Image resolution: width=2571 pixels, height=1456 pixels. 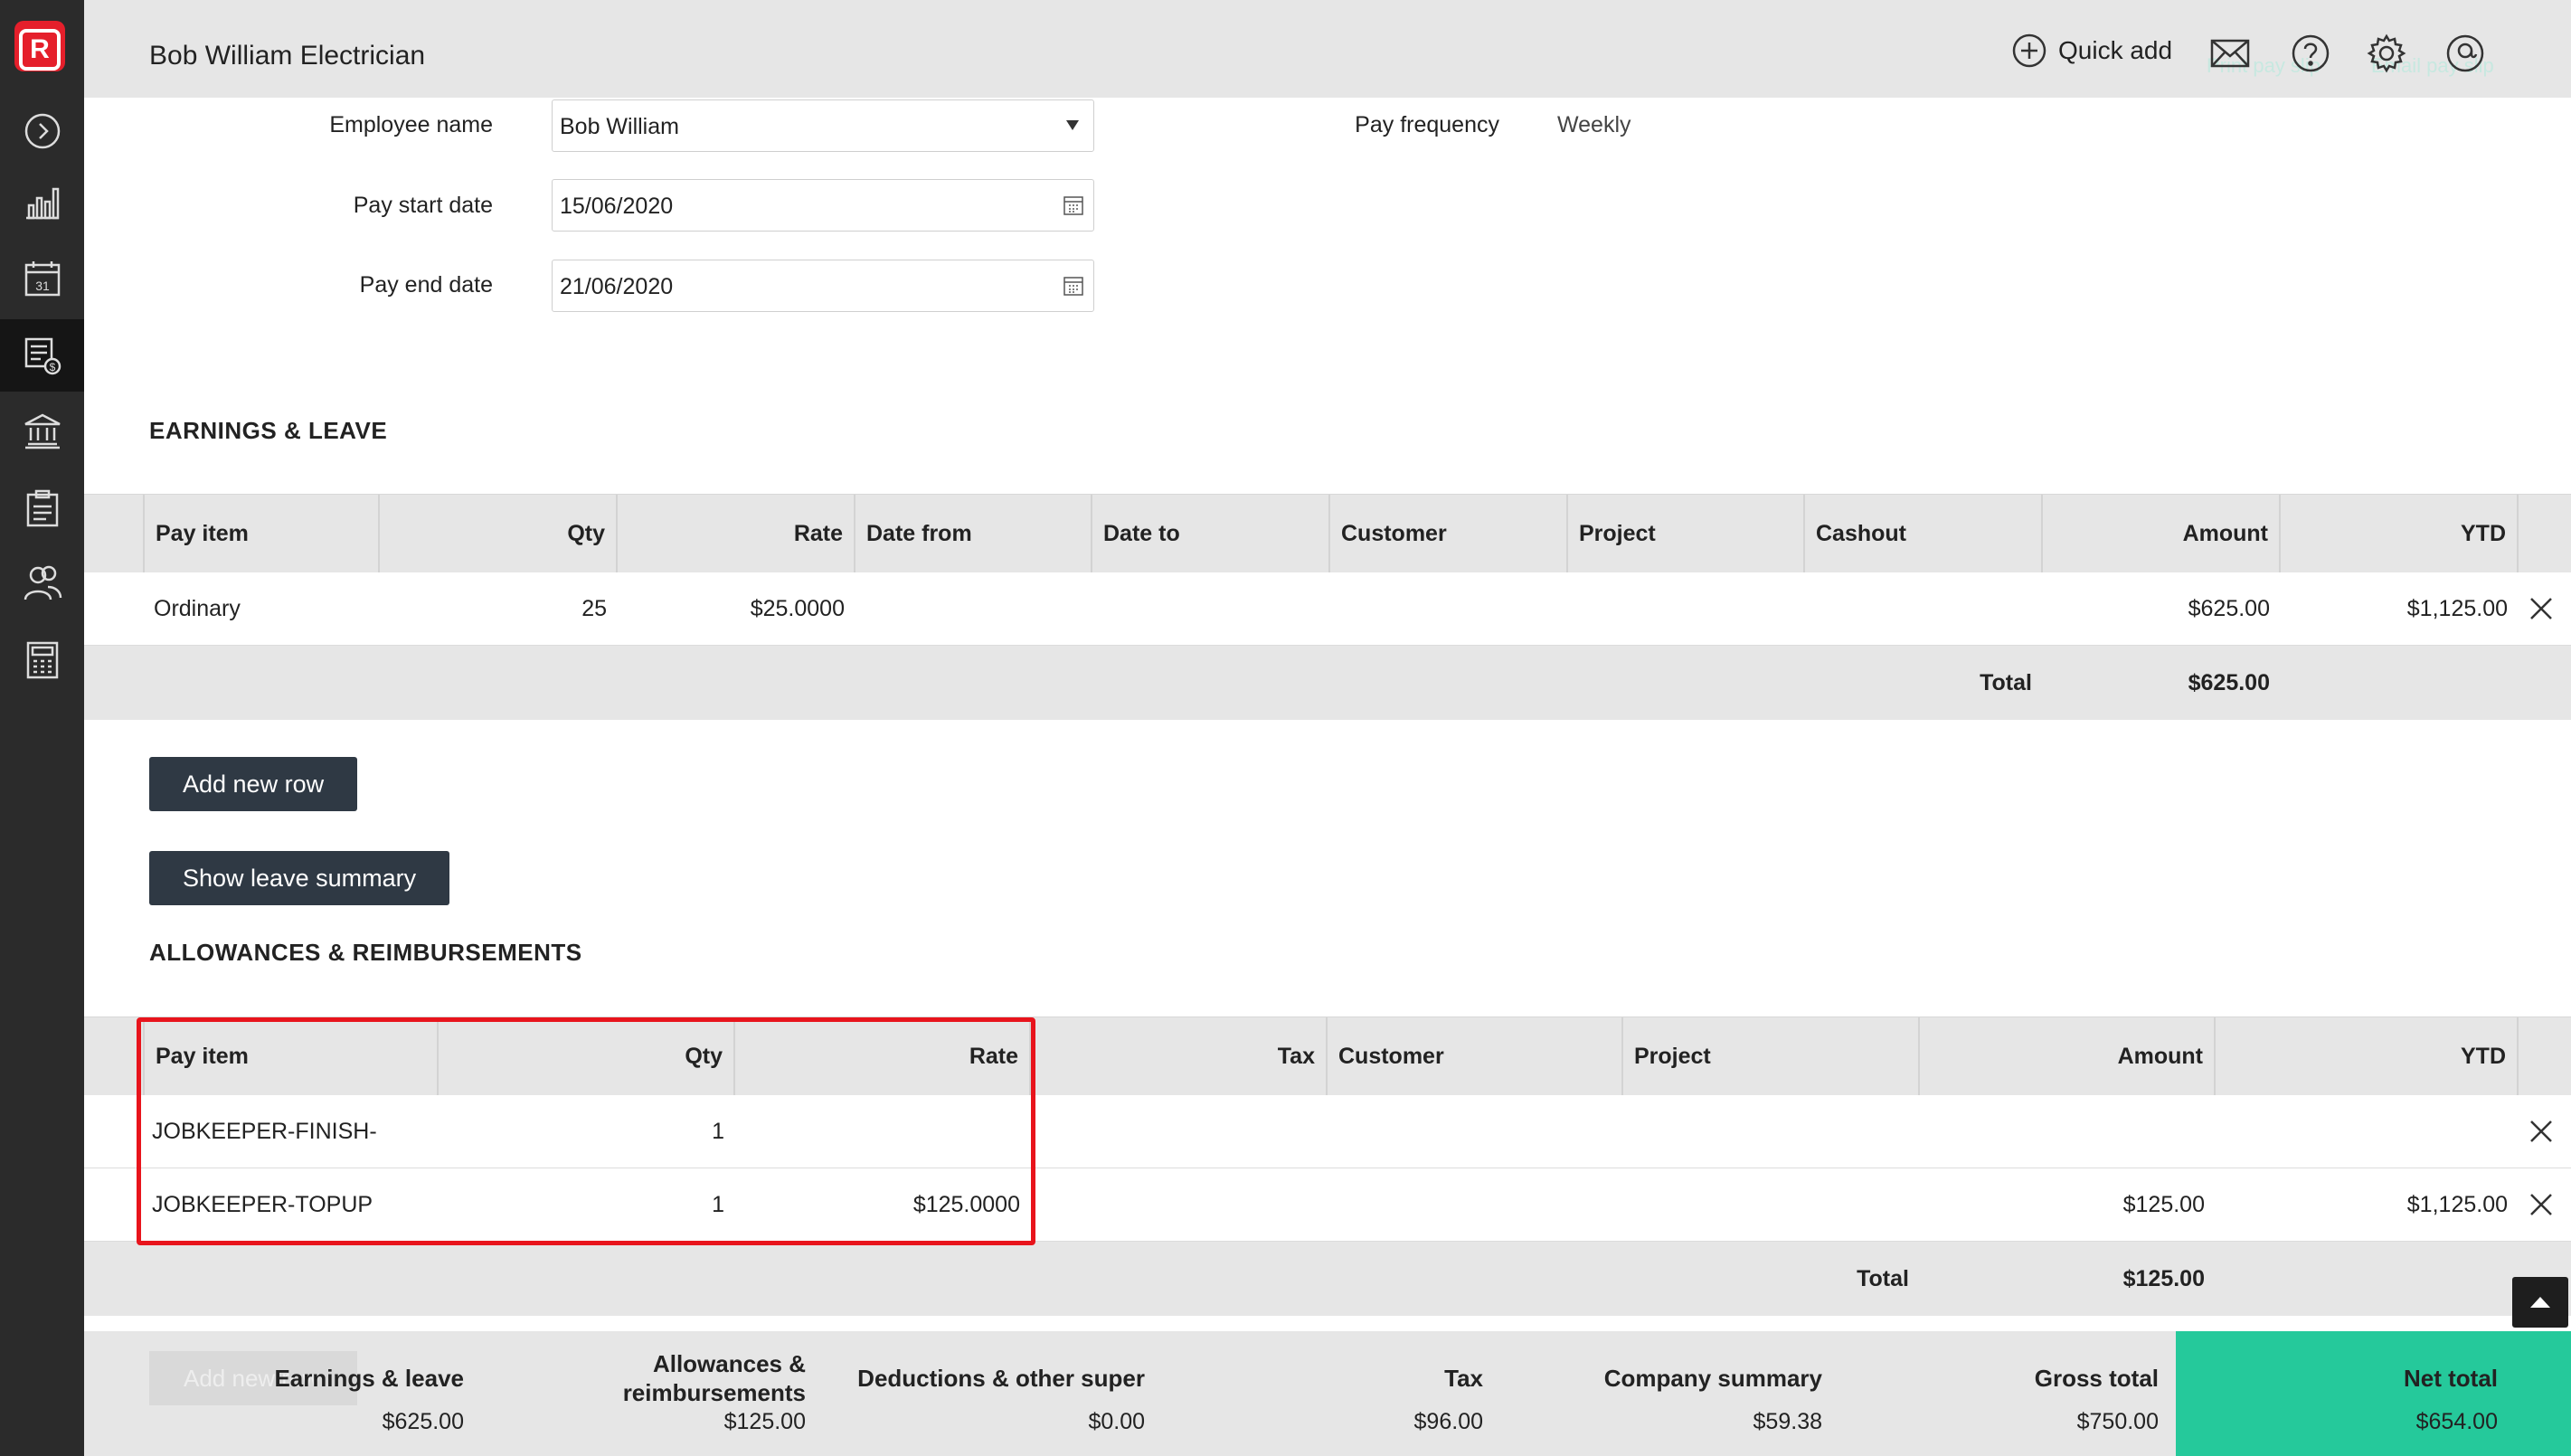 I want to click on total-label: Total, so click(x=2006, y=682).